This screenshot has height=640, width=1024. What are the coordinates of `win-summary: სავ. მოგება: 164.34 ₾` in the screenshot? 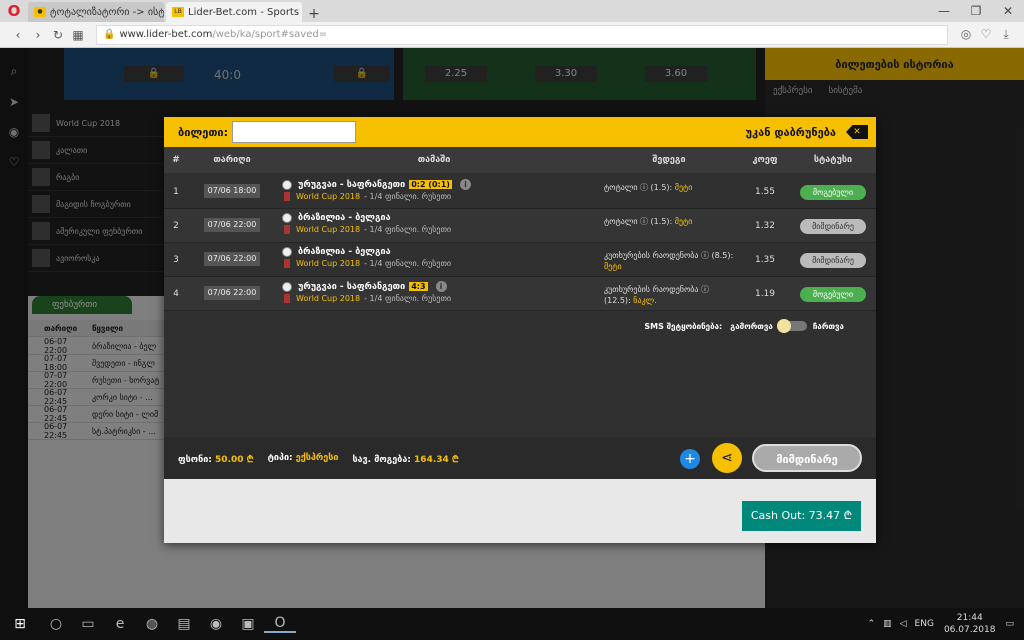 It's located at (405, 458).